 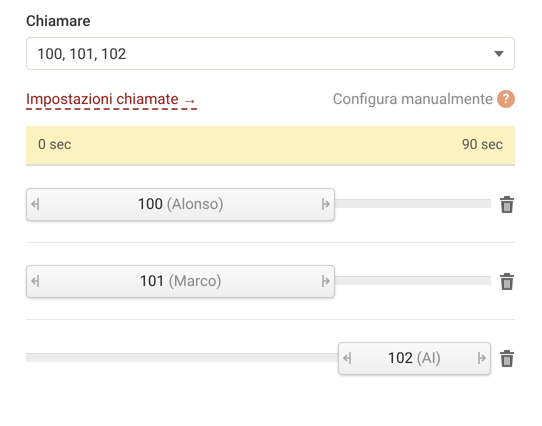 What do you see at coordinates (270, 53) in the screenshot?
I see `call-select: 100, 101, 102` at bounding box center [270, 53].